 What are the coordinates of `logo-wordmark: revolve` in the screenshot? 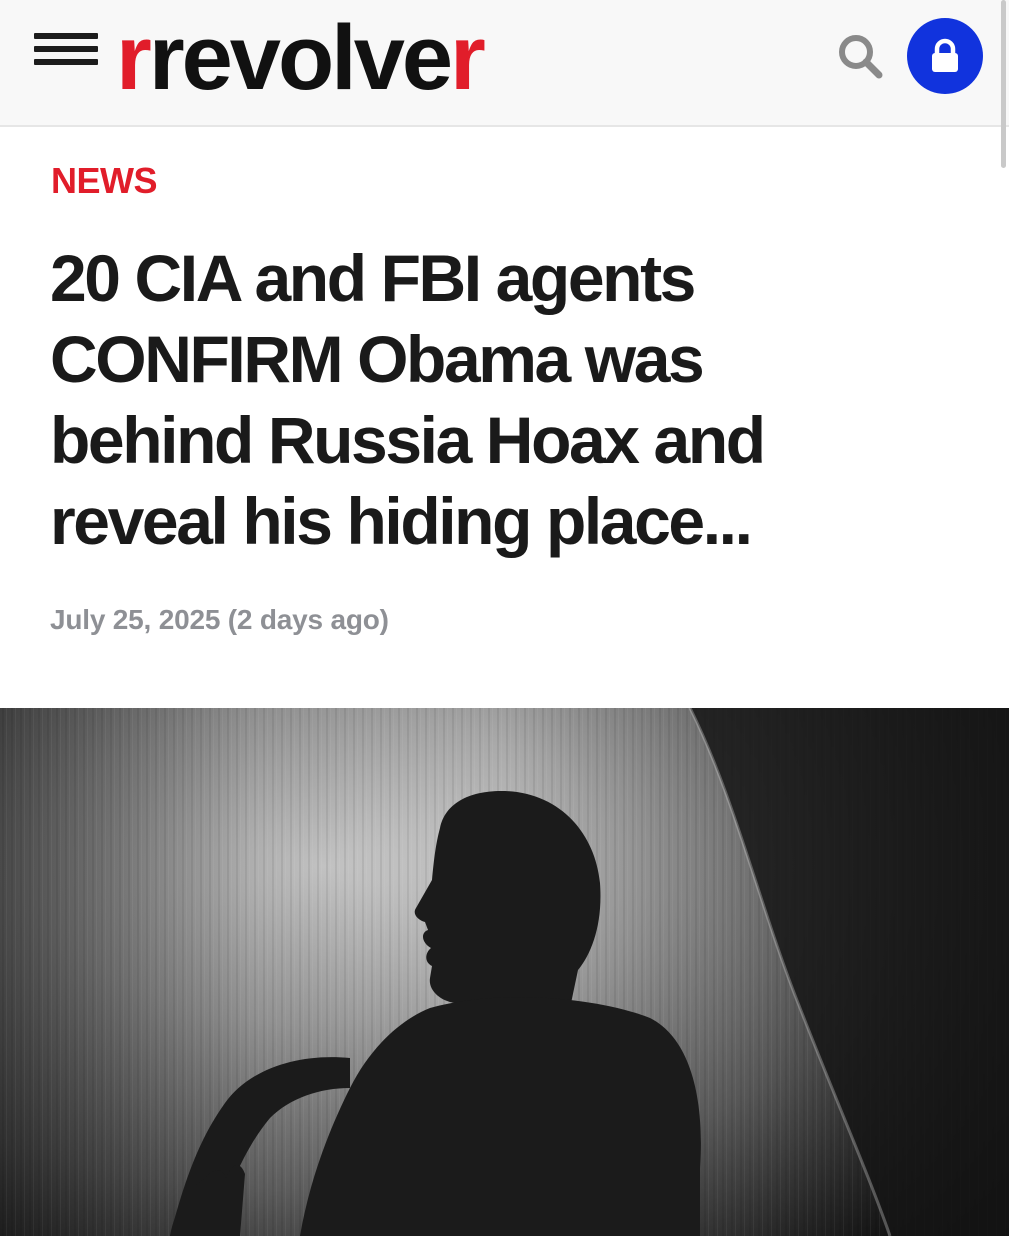 It's located at (300, 58).